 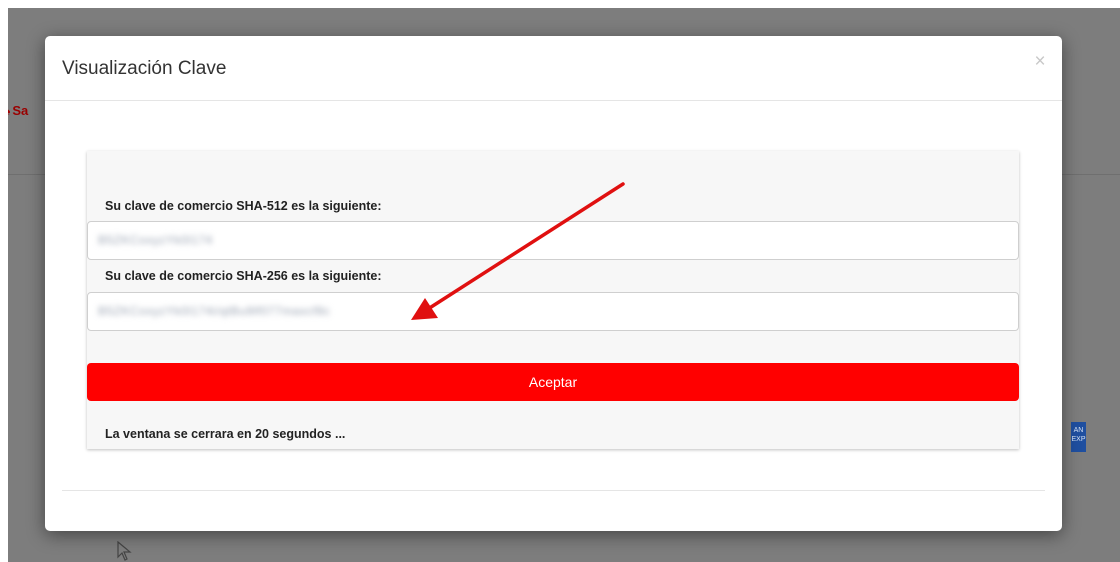 What do you see at coordinates (1078, 437) in the screenshot?
I see `card-brand-badge: AN EXP` at bounding box center [1078, 437].